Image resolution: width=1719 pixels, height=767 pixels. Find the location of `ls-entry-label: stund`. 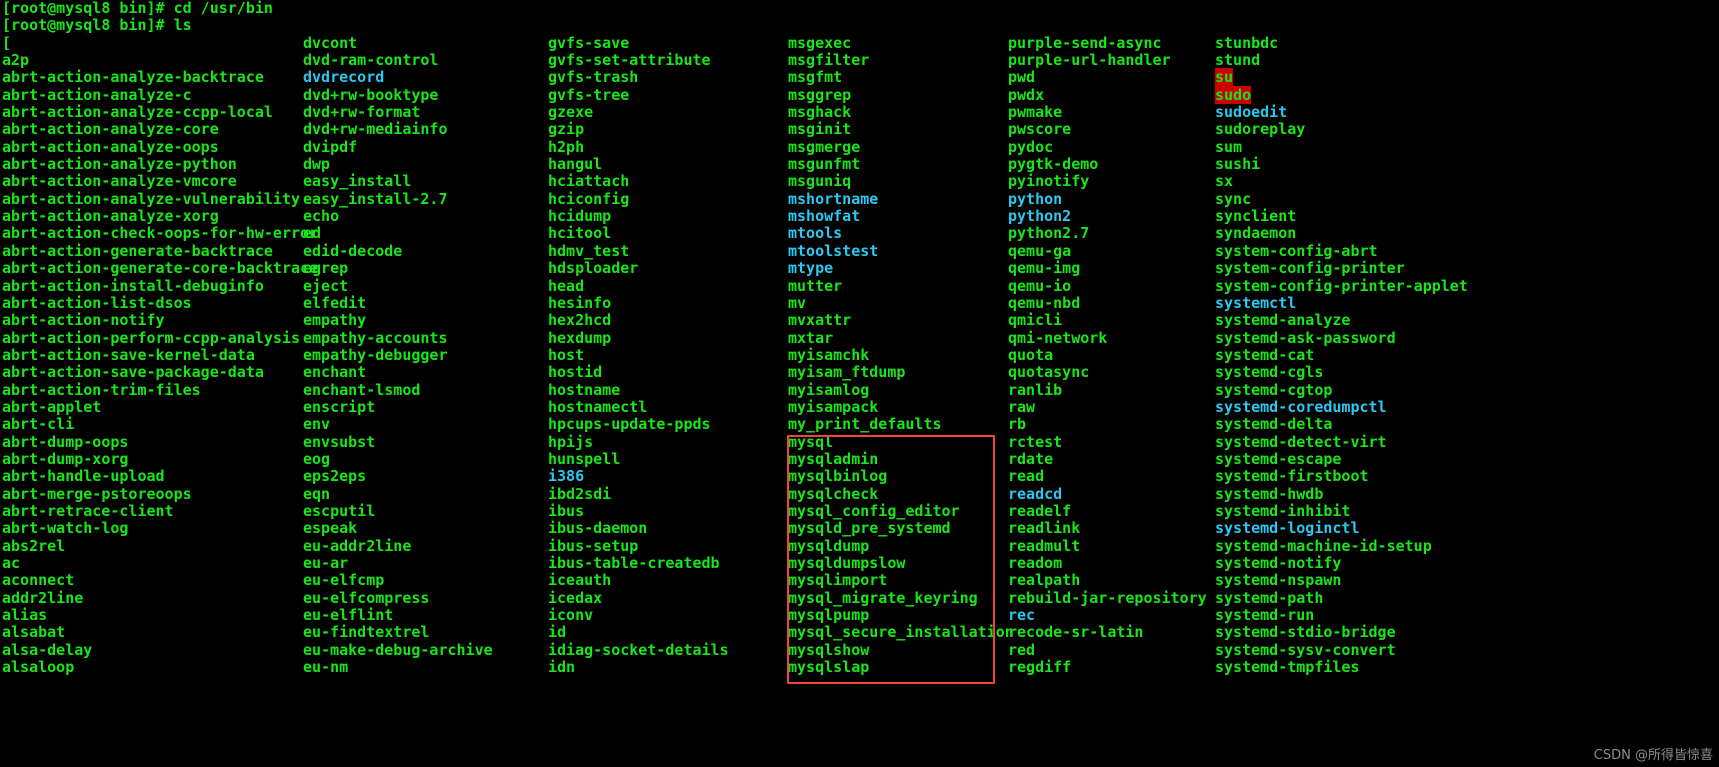

ls-entry-label: stund is located at coordinates (1238, 60).